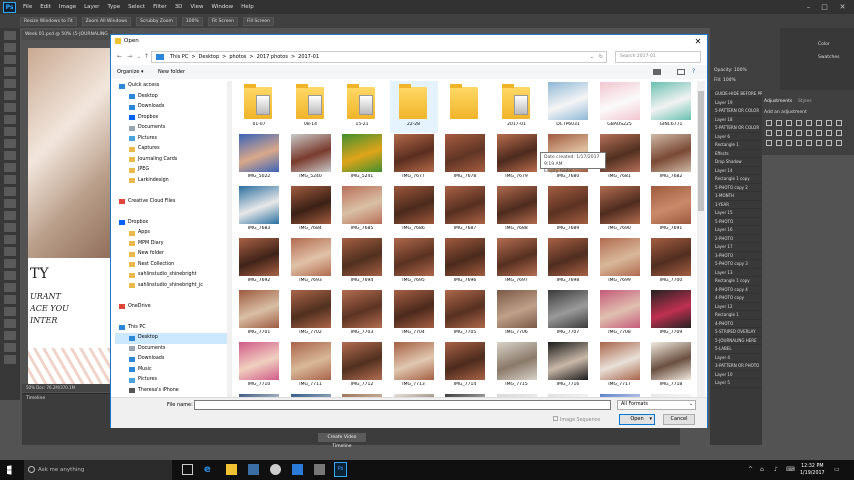  What do you see at coordinates (171, 265) in the screenshot?
I see `nav-item: Nest Collection` at bounding box center [171, 265].